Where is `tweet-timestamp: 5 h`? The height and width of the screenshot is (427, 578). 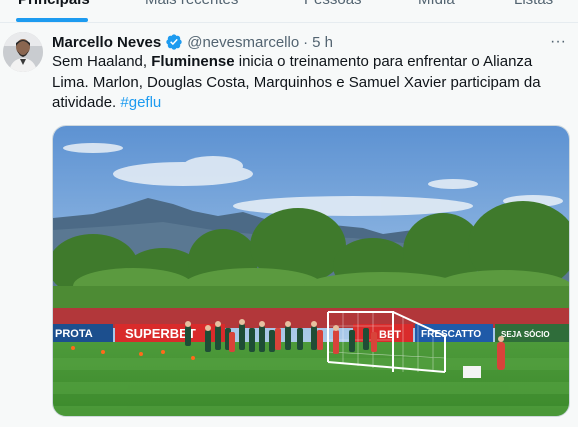 tweet-timestamp: 5 h is located at coordinates (322, 42).